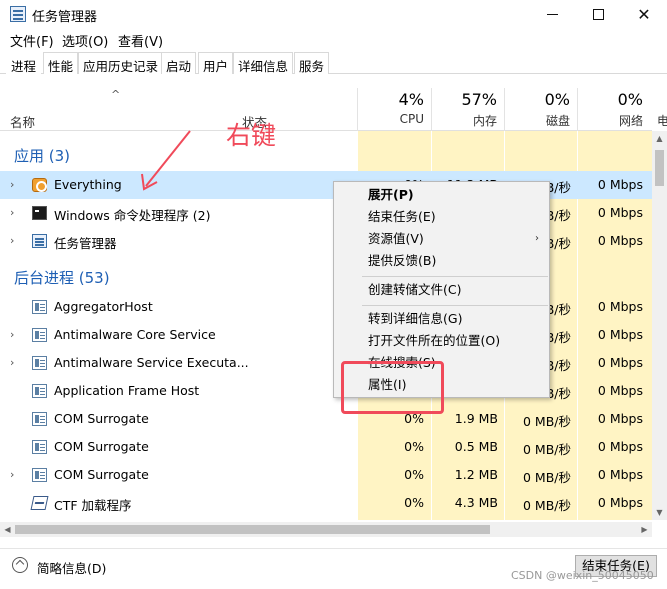  Describe the element at coordinates (103, 306) in the screenshot. I see `process-name: AggregatorHost` at that location.